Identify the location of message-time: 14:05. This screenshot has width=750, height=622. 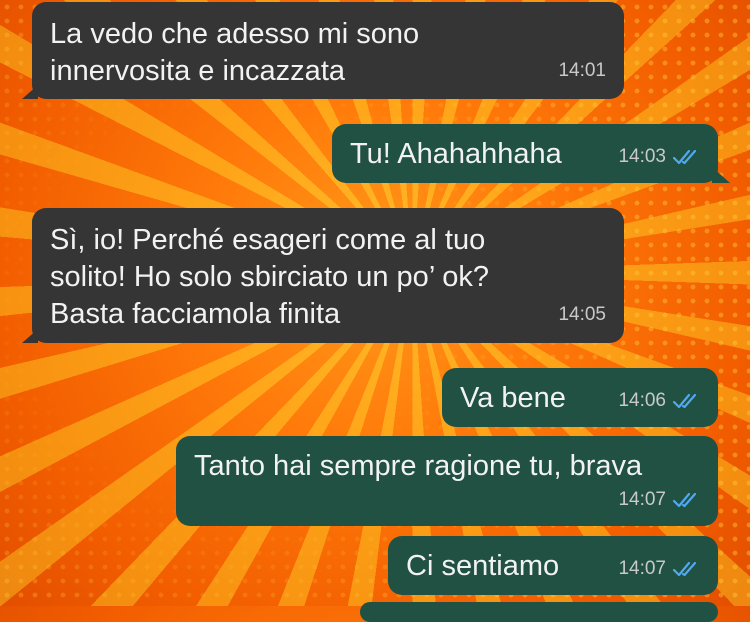
(582, 314).